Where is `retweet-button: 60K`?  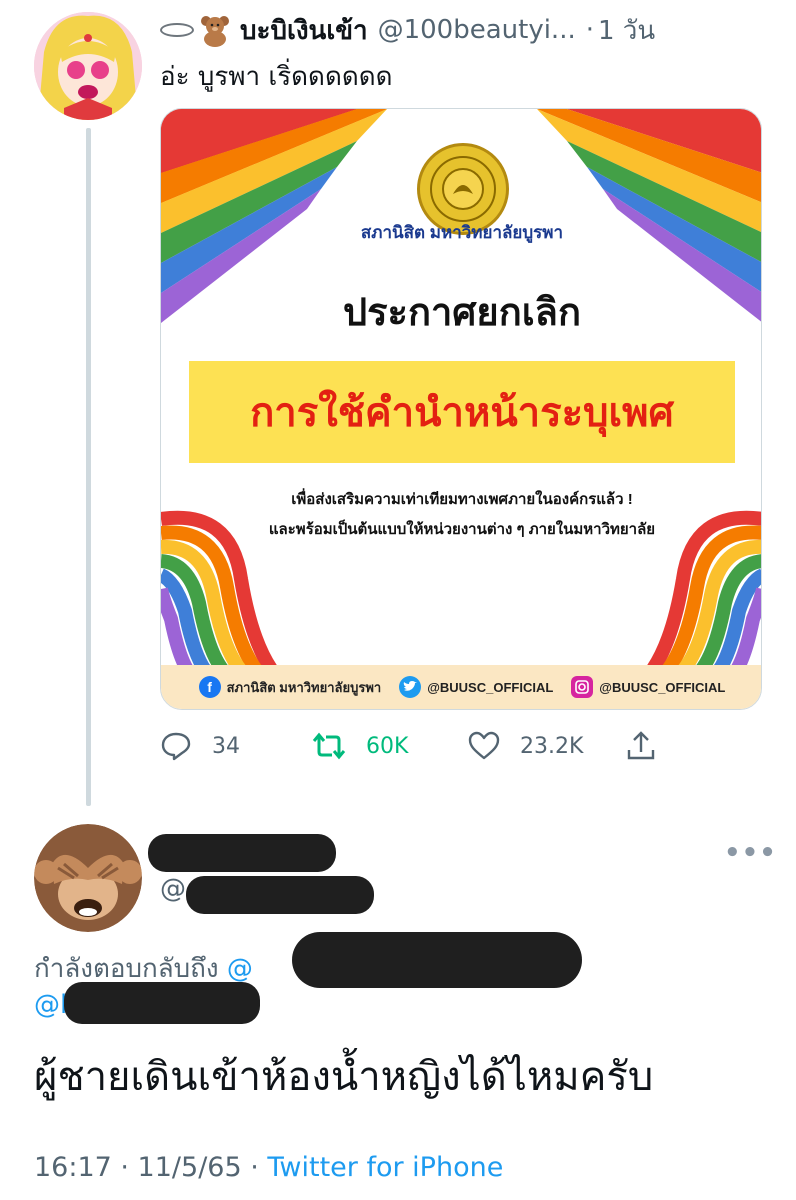 retweet-button: 60K is located at coordinates (390, 746).